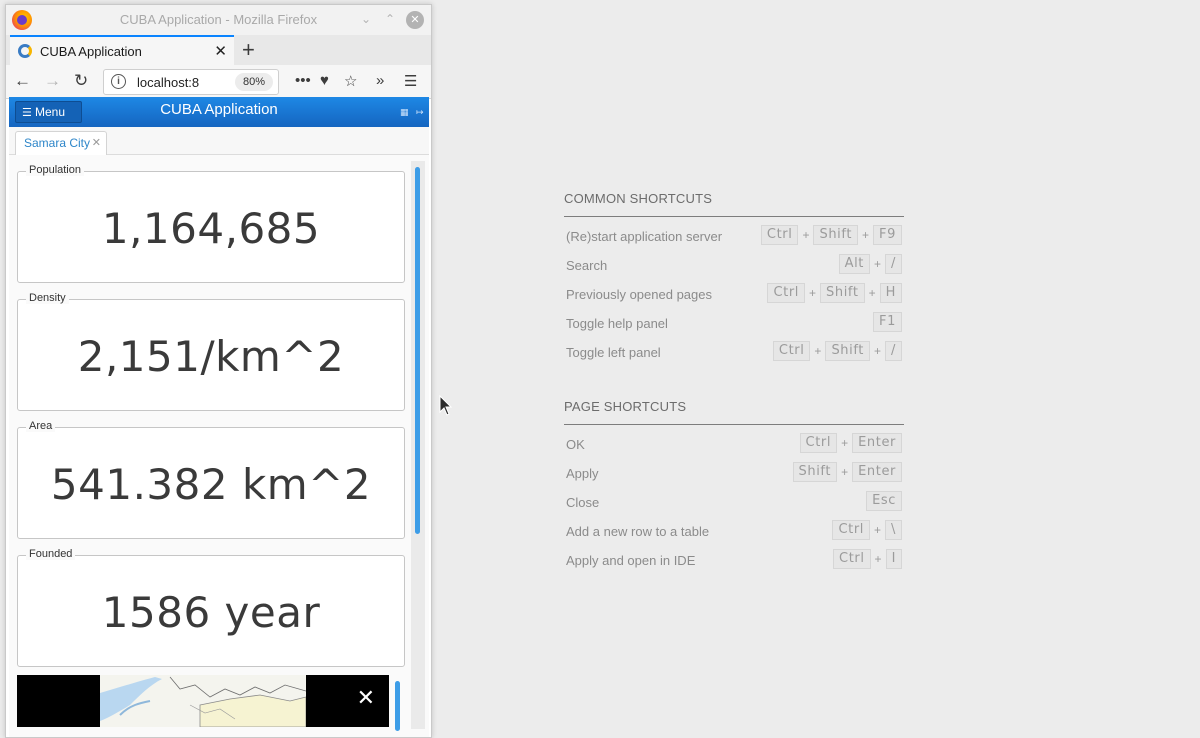 This screenshot has width=1200, height=738. I want to click on keycap: Esc, so click(884, 501).